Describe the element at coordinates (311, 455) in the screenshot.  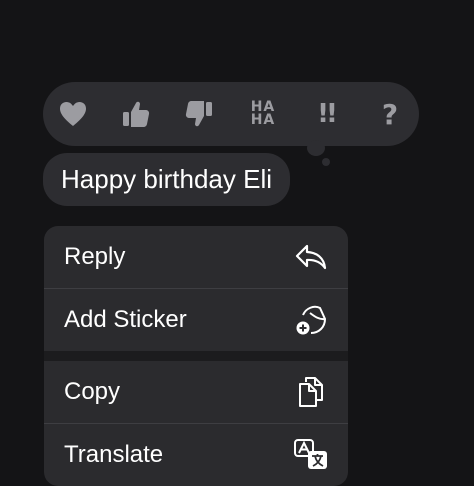
I see `translate-icon` at that location.